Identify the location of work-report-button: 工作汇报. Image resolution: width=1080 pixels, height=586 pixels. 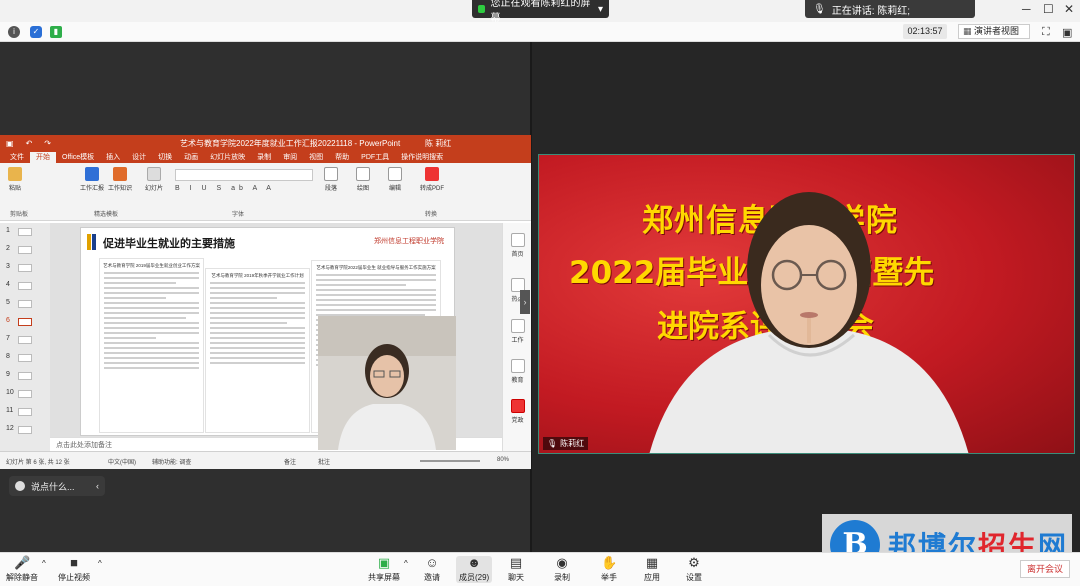
(92, 179).